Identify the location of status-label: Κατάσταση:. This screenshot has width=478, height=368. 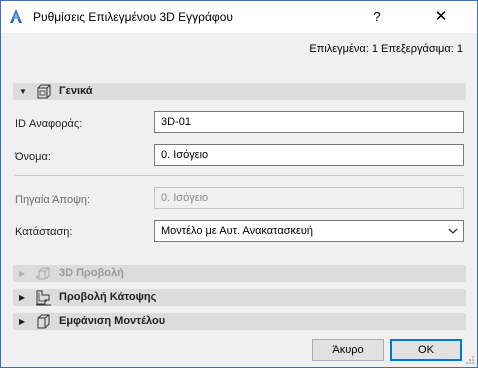
(44, 232).